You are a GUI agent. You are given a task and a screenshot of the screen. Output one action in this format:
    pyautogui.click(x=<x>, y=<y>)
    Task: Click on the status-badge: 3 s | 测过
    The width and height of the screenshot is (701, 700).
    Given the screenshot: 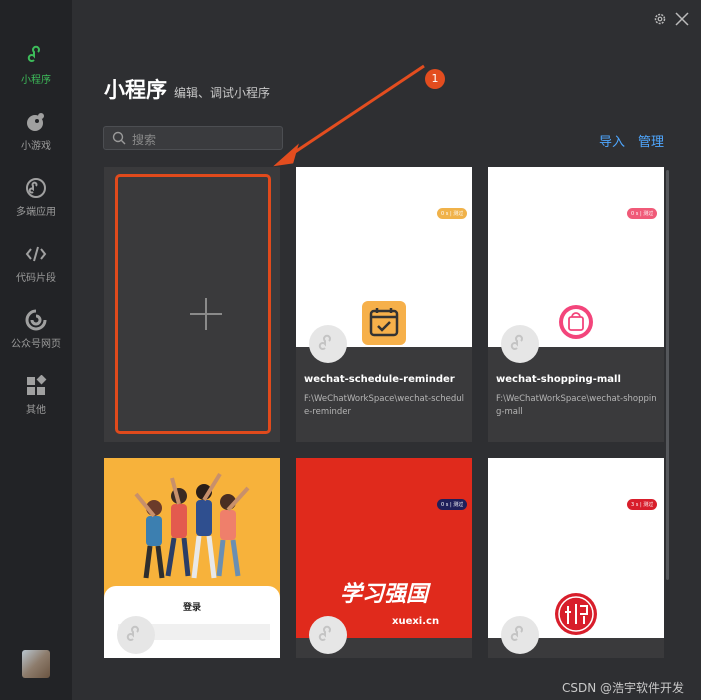 What is the action you would take?
    pyautogui.click(x=642, y=504)
    